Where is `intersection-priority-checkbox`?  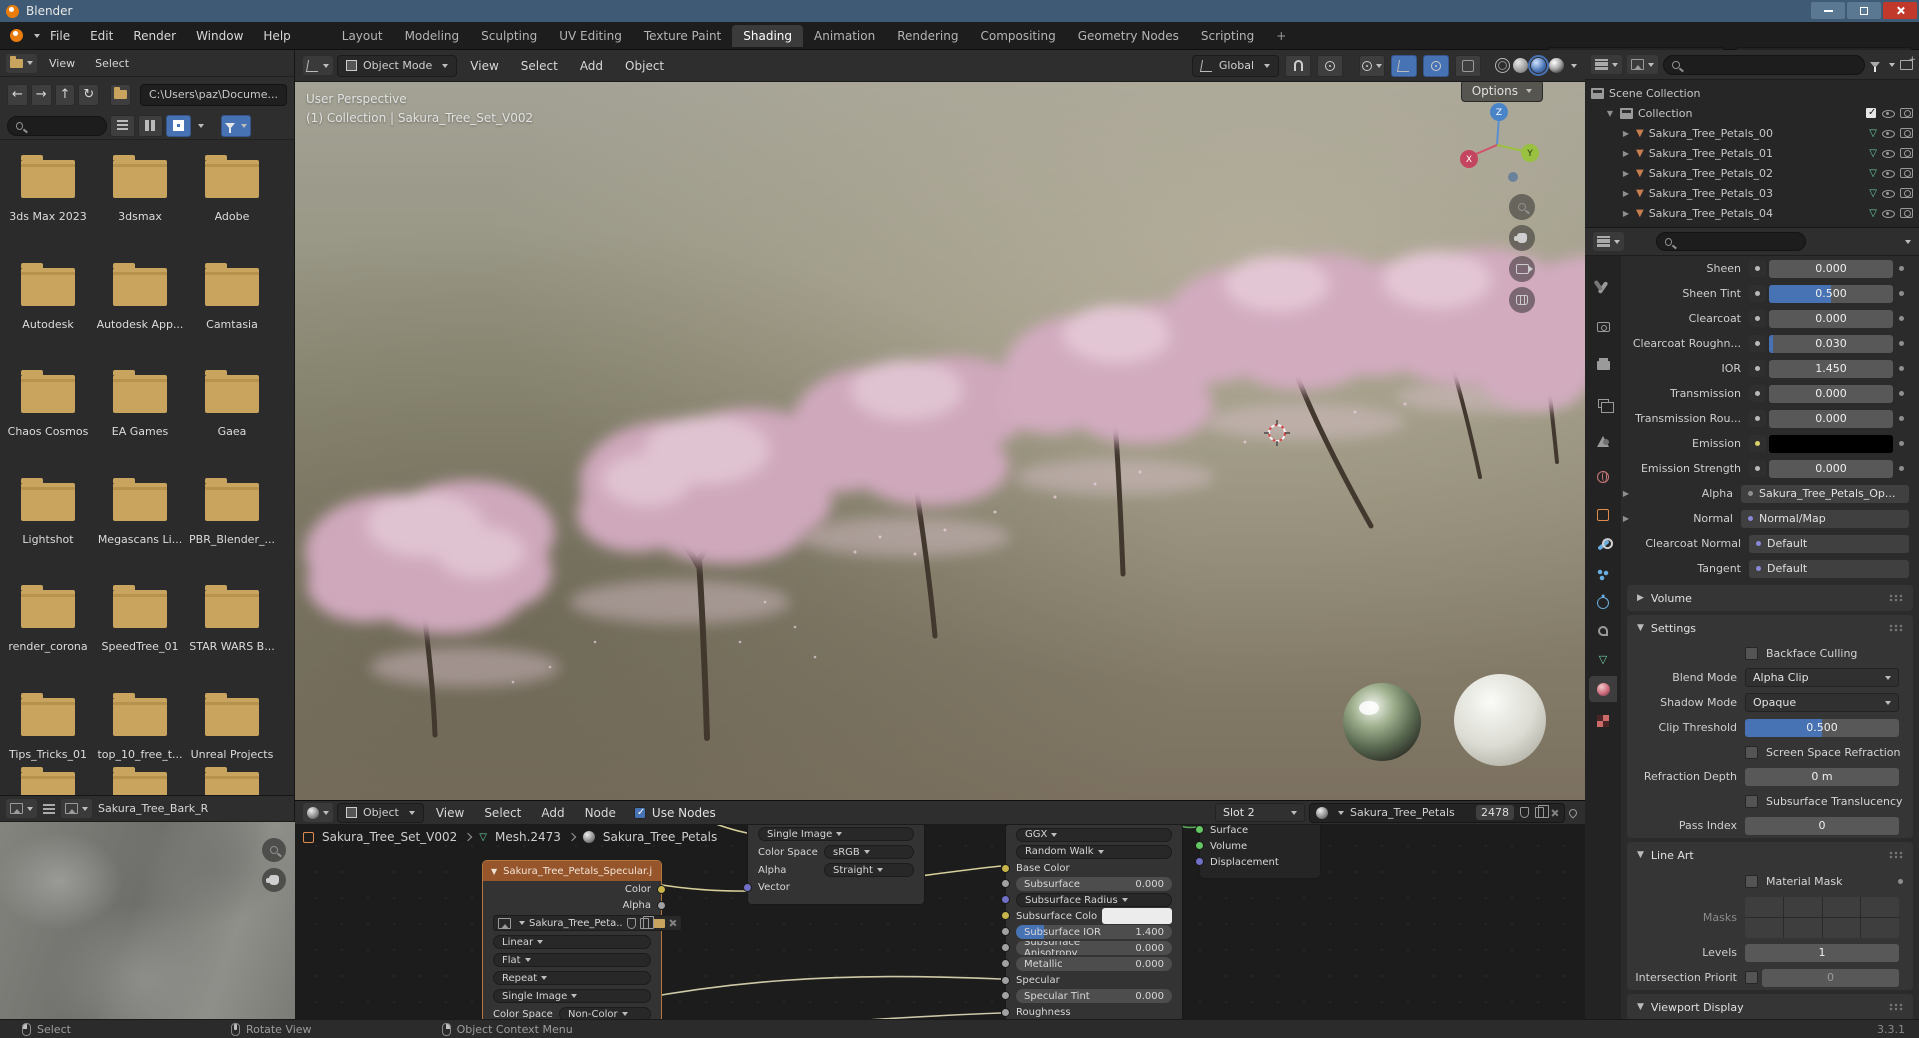
intersection-priority-checkbox is located at coordinates (1751, 977).